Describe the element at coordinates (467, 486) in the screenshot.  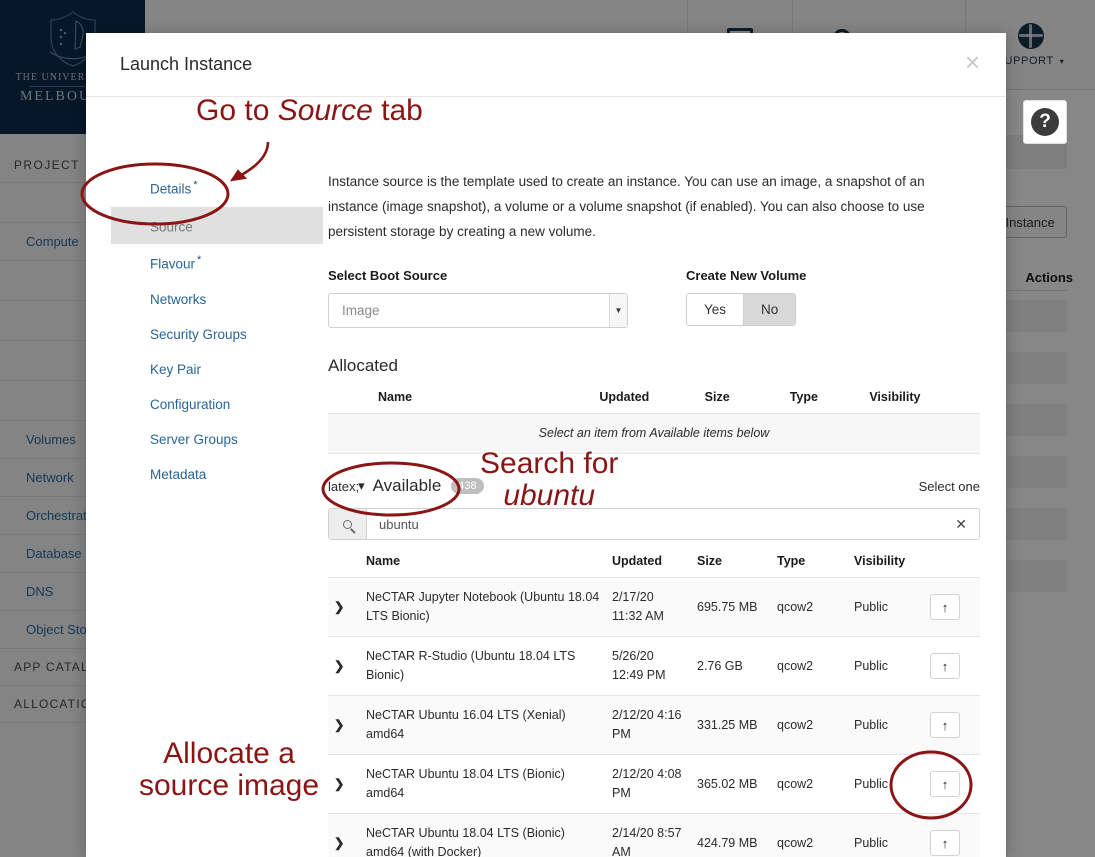
I see `available-count-badge: 438` at that location.